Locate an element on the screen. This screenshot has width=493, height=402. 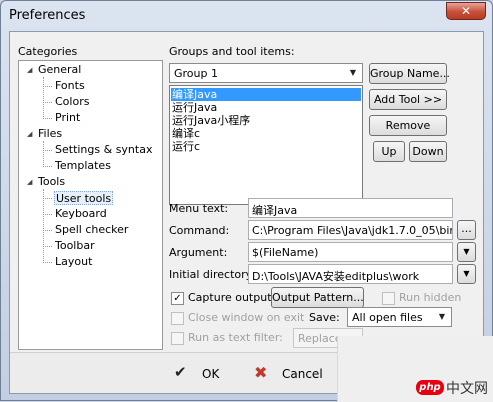
cancel-button: ✖ Cancel is located at coordinates (290, 374).